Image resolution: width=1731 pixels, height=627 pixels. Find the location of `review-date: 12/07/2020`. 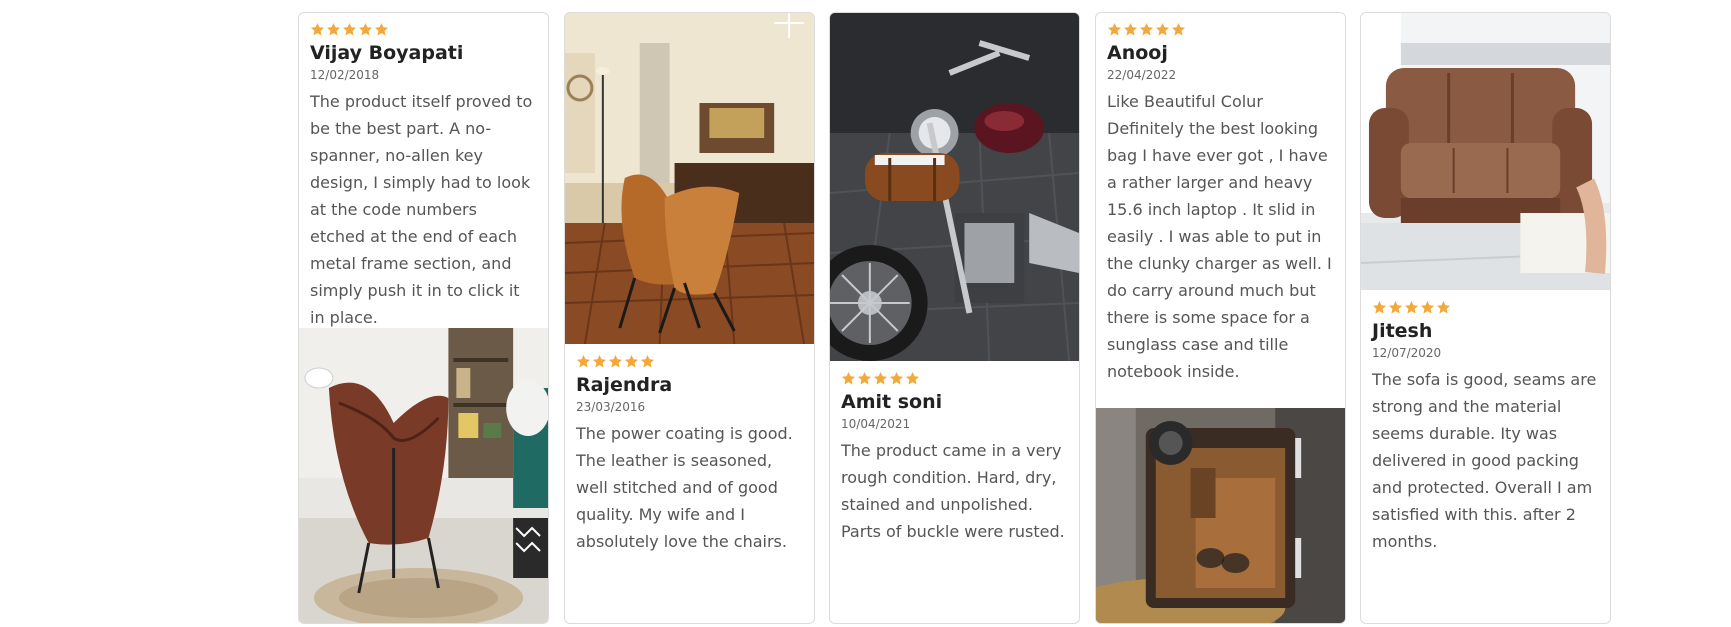

review-date: 12/07/2020 is located at coordinates (1407, 353).